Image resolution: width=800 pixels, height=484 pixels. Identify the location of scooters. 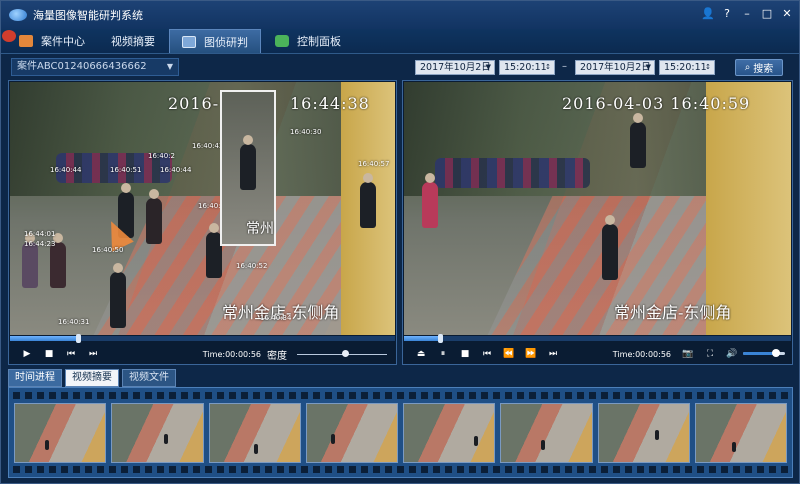
(512, 173).